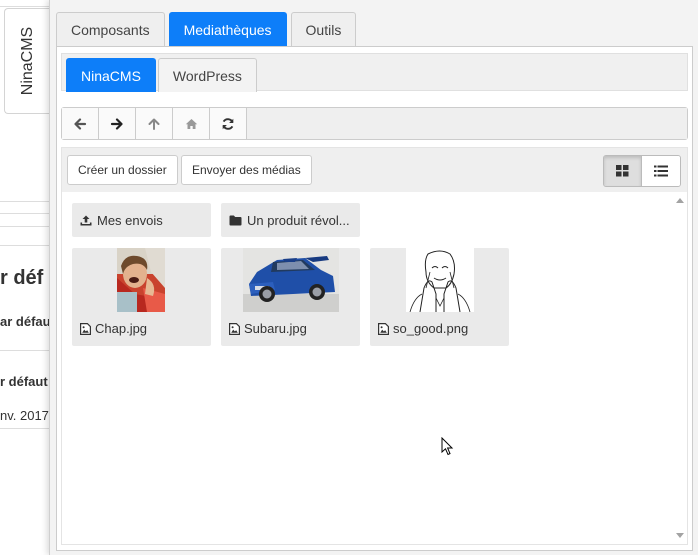 Image resolution: width=698 pixels, height=555 pixels. I want to click on side-tab-label: NinaCMS, so click(27, 61).